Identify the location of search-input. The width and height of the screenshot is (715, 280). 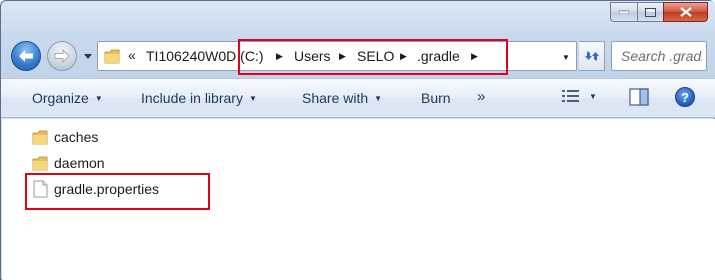
(657, 56).